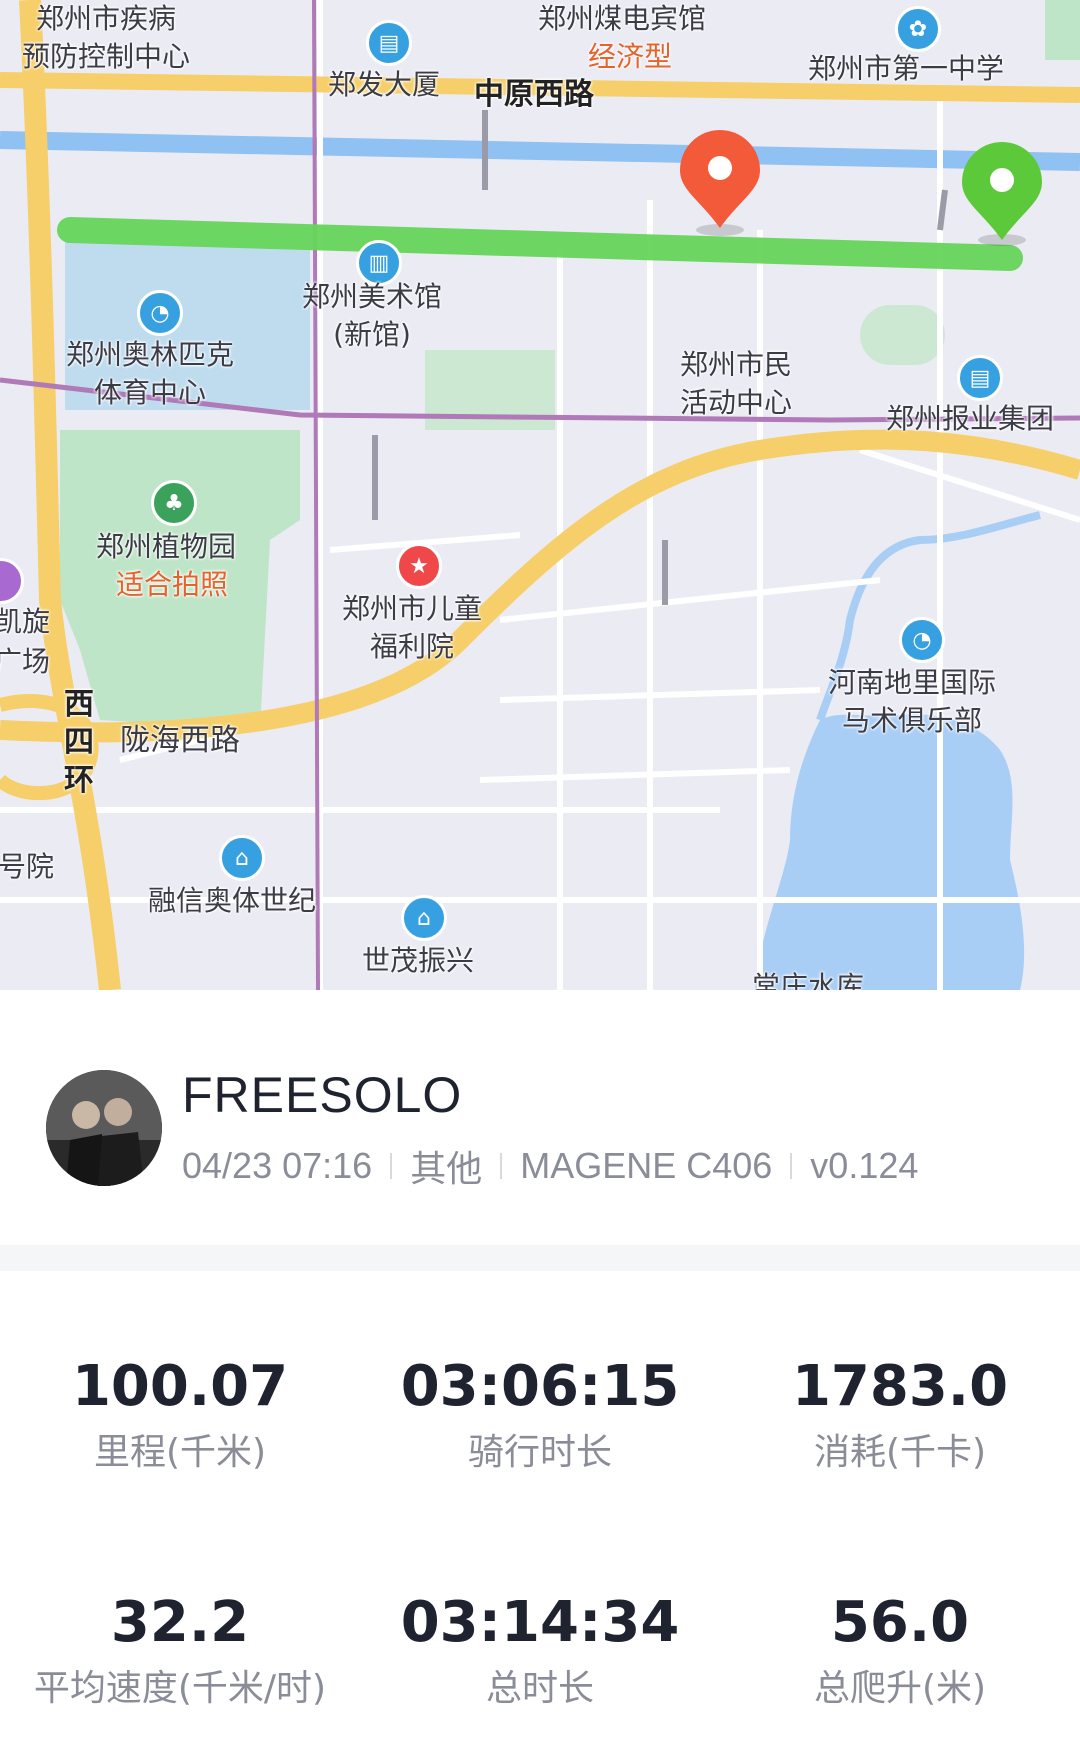 Image resolution: width=1080 pixels, height=1739 pixels. I want to click on star-icon: ★, so click(419, 566).